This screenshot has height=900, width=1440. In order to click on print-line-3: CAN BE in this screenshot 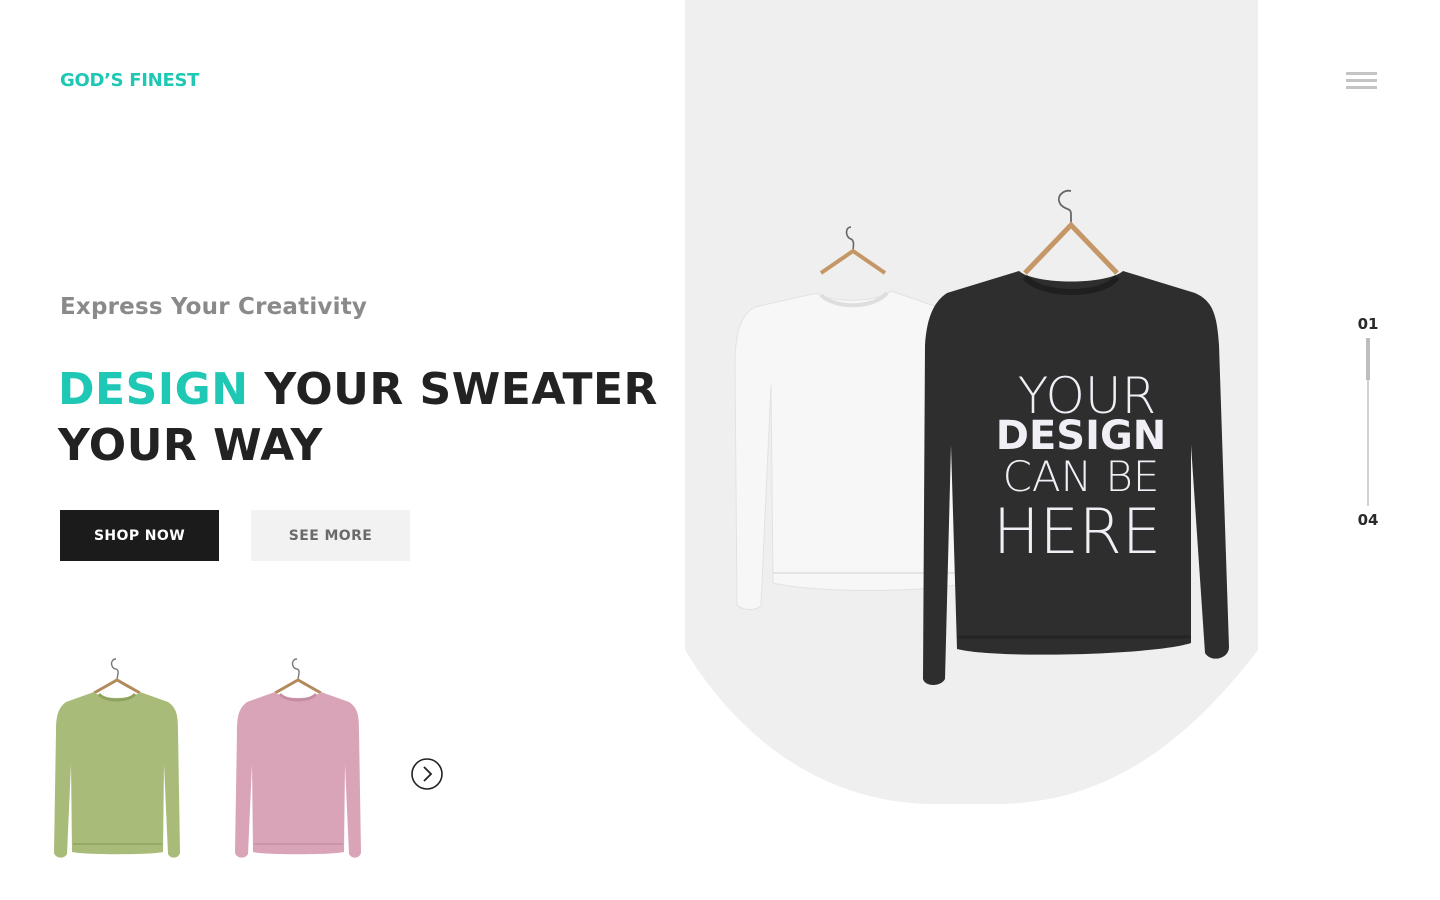, I will do `click(1081, 476)`.